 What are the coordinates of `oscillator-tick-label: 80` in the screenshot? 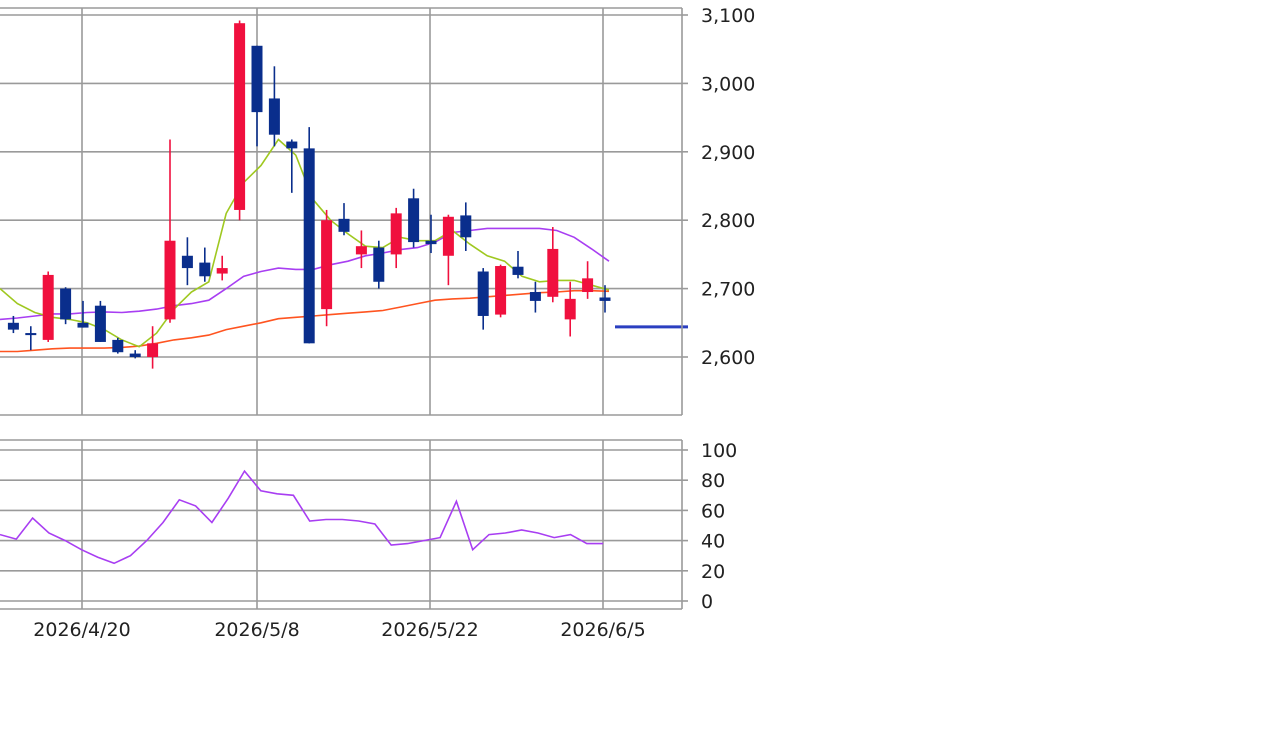 It's located at (713, 481).